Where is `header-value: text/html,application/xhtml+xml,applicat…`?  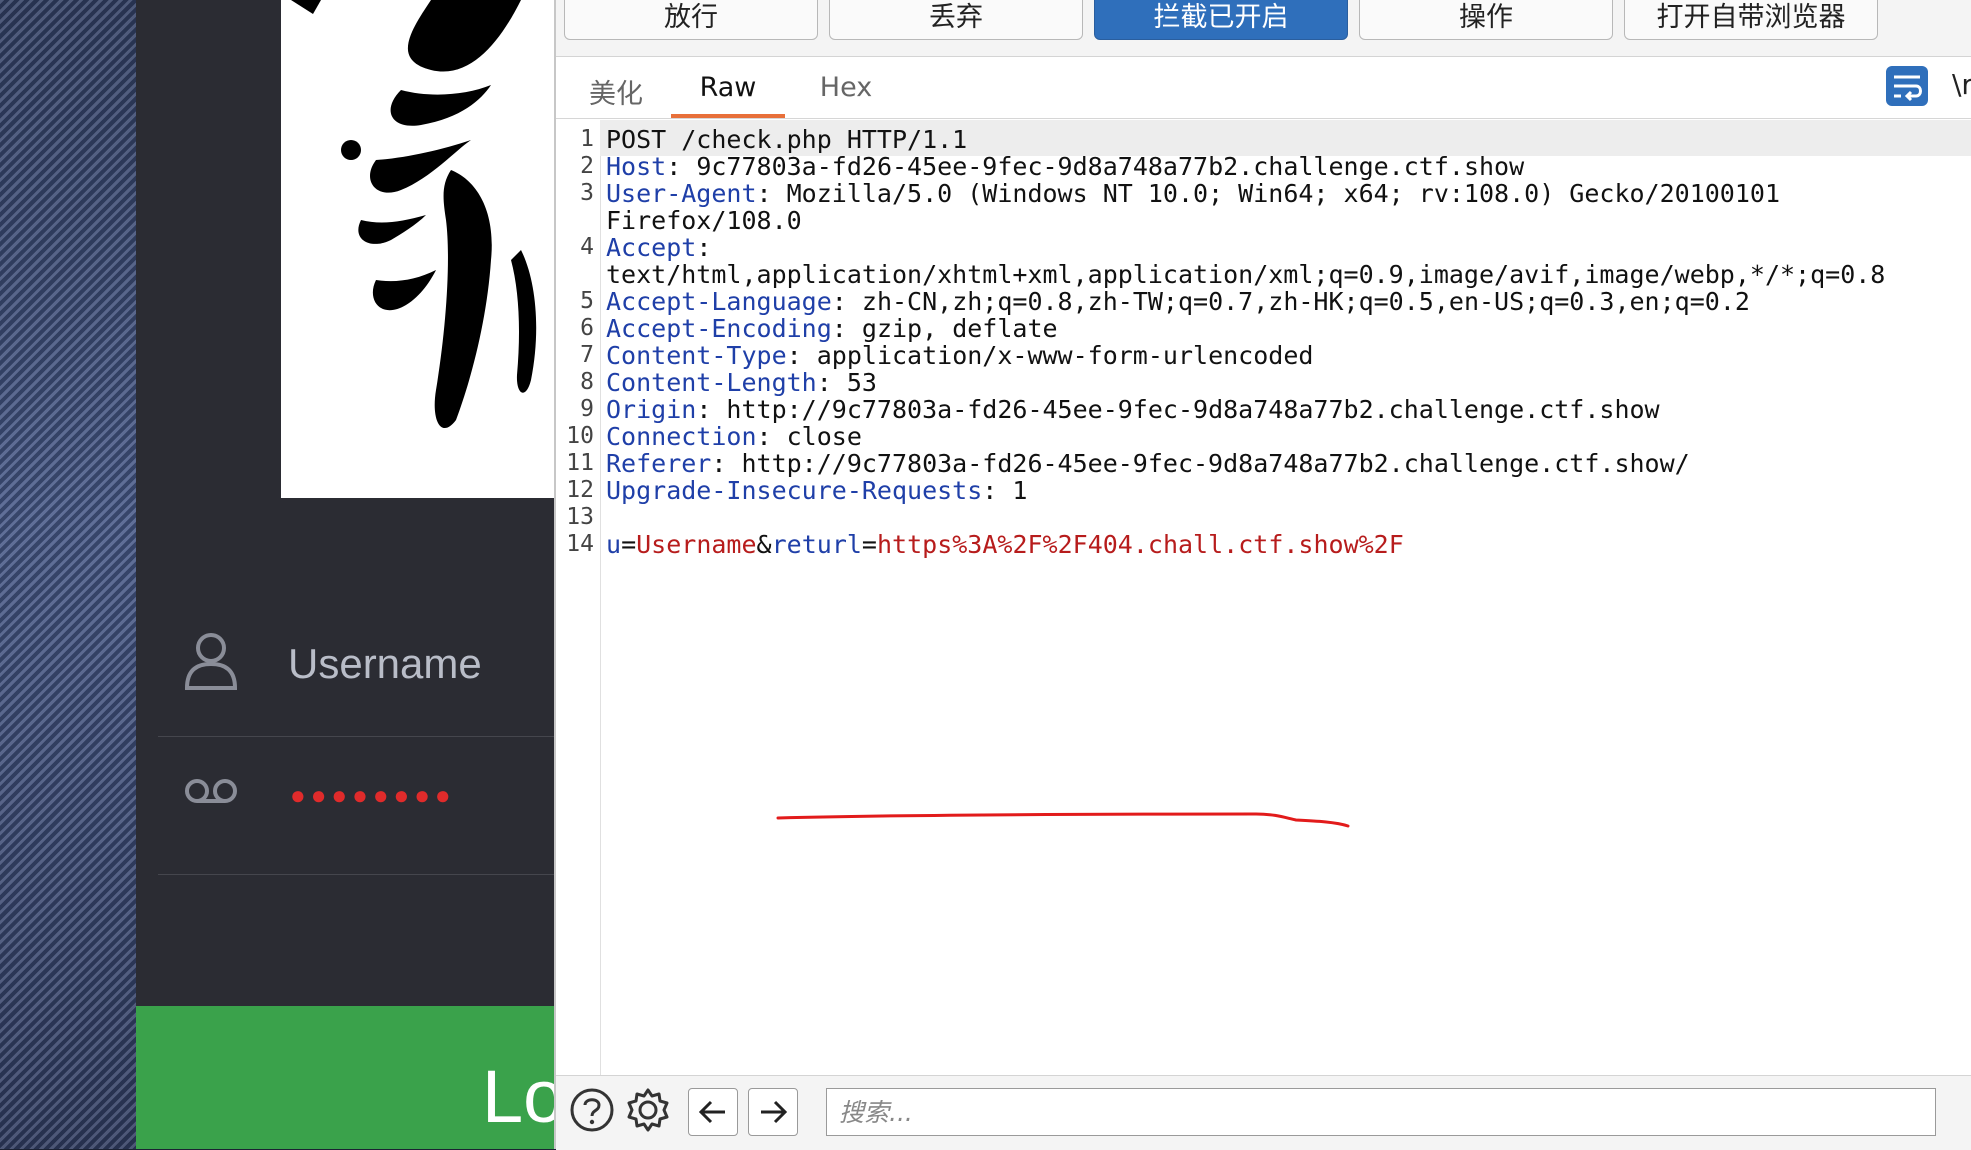
header-value: text/html,application/xhtml+xml,applicat… is located at coordinates (1246, 274).